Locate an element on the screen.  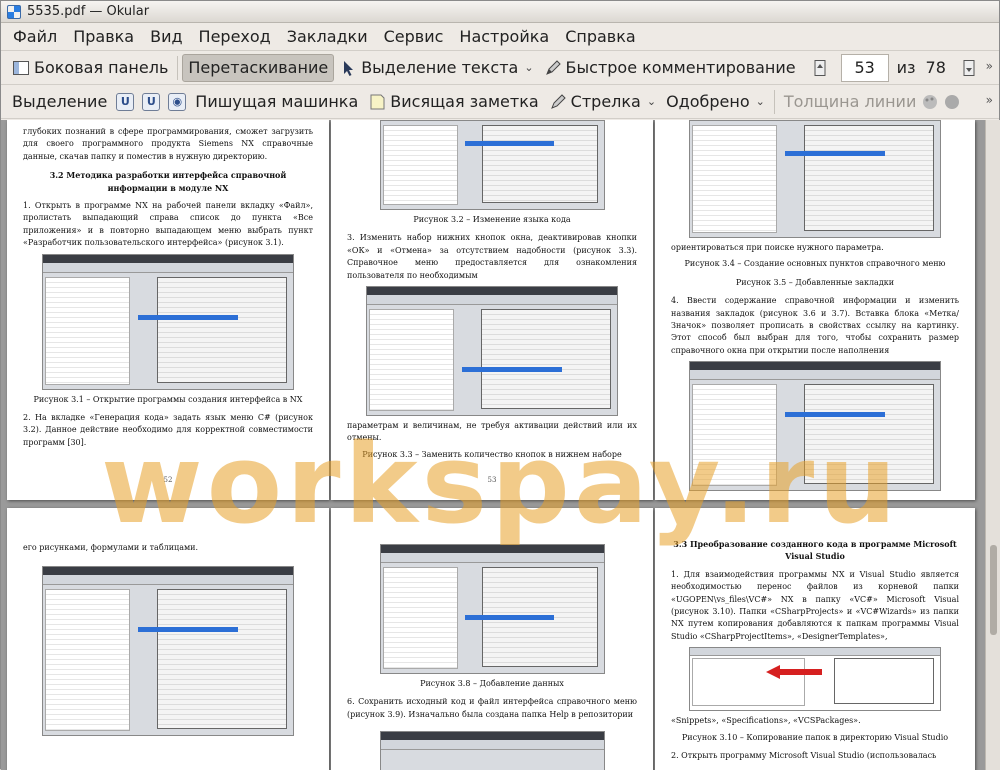
menu-help: Справка is located at coordinates (600, 36).